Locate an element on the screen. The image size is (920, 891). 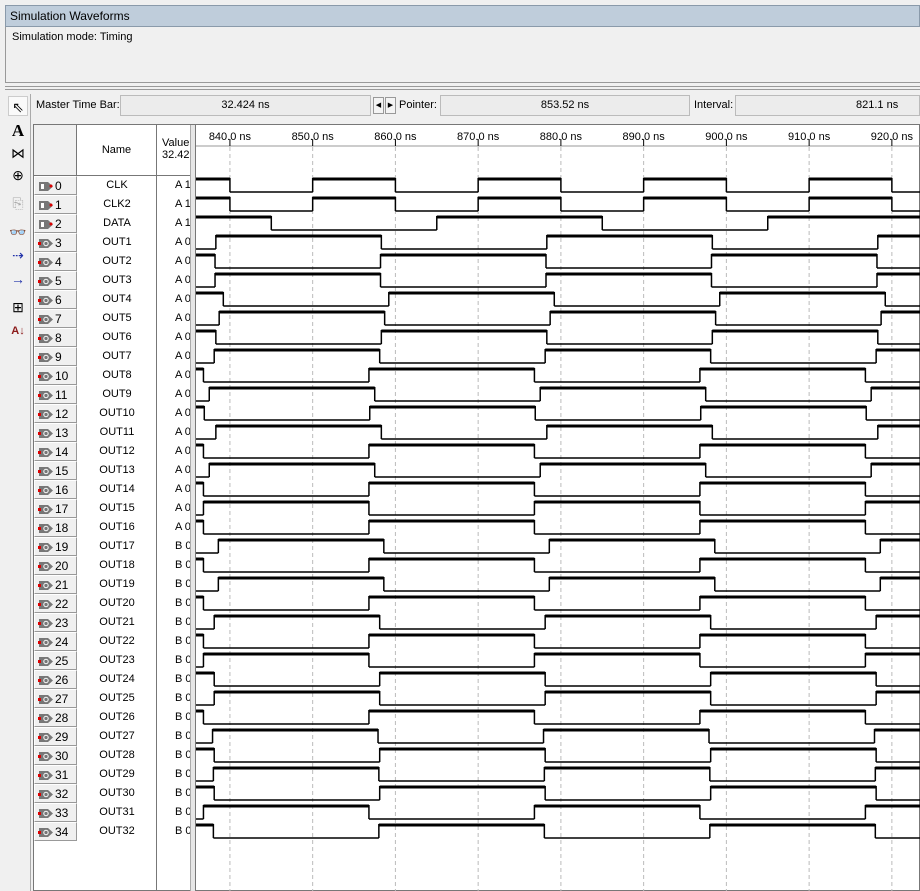
signal-row: 34 OUT32 B 0 is located at coordinates (112, 831).